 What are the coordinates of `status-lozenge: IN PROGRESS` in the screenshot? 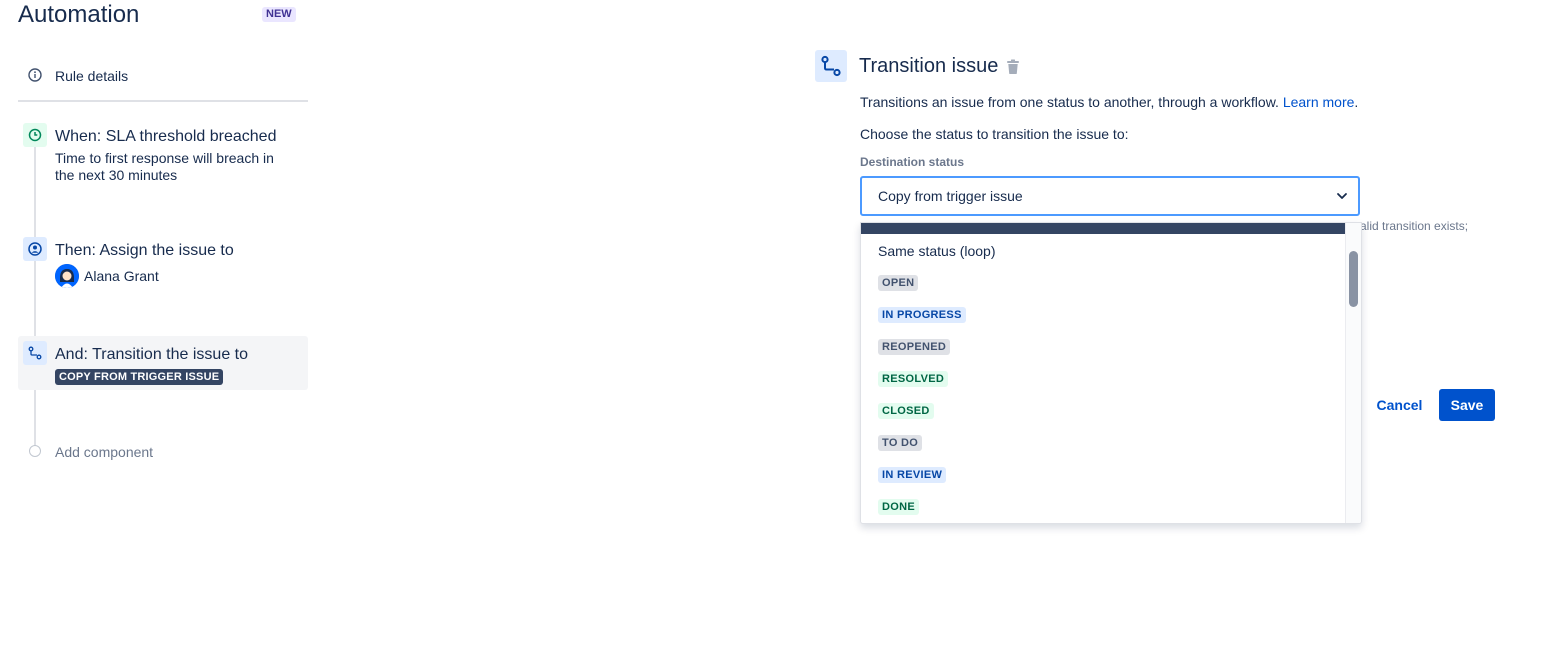 It's located at (922, 315).